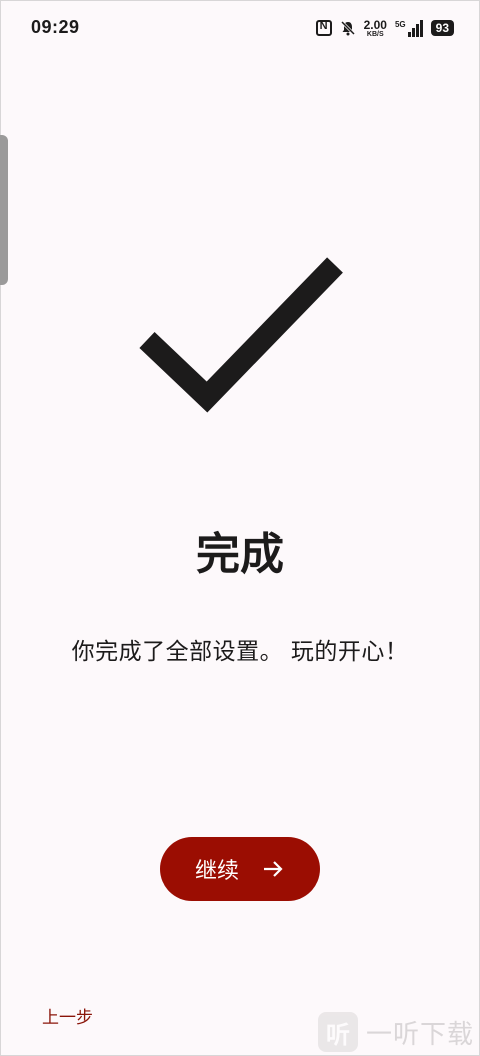  What do you see at coordinates (216, 871) in the screenshot?
I see `continue-label: 继续` at bounding box center [216, 871].